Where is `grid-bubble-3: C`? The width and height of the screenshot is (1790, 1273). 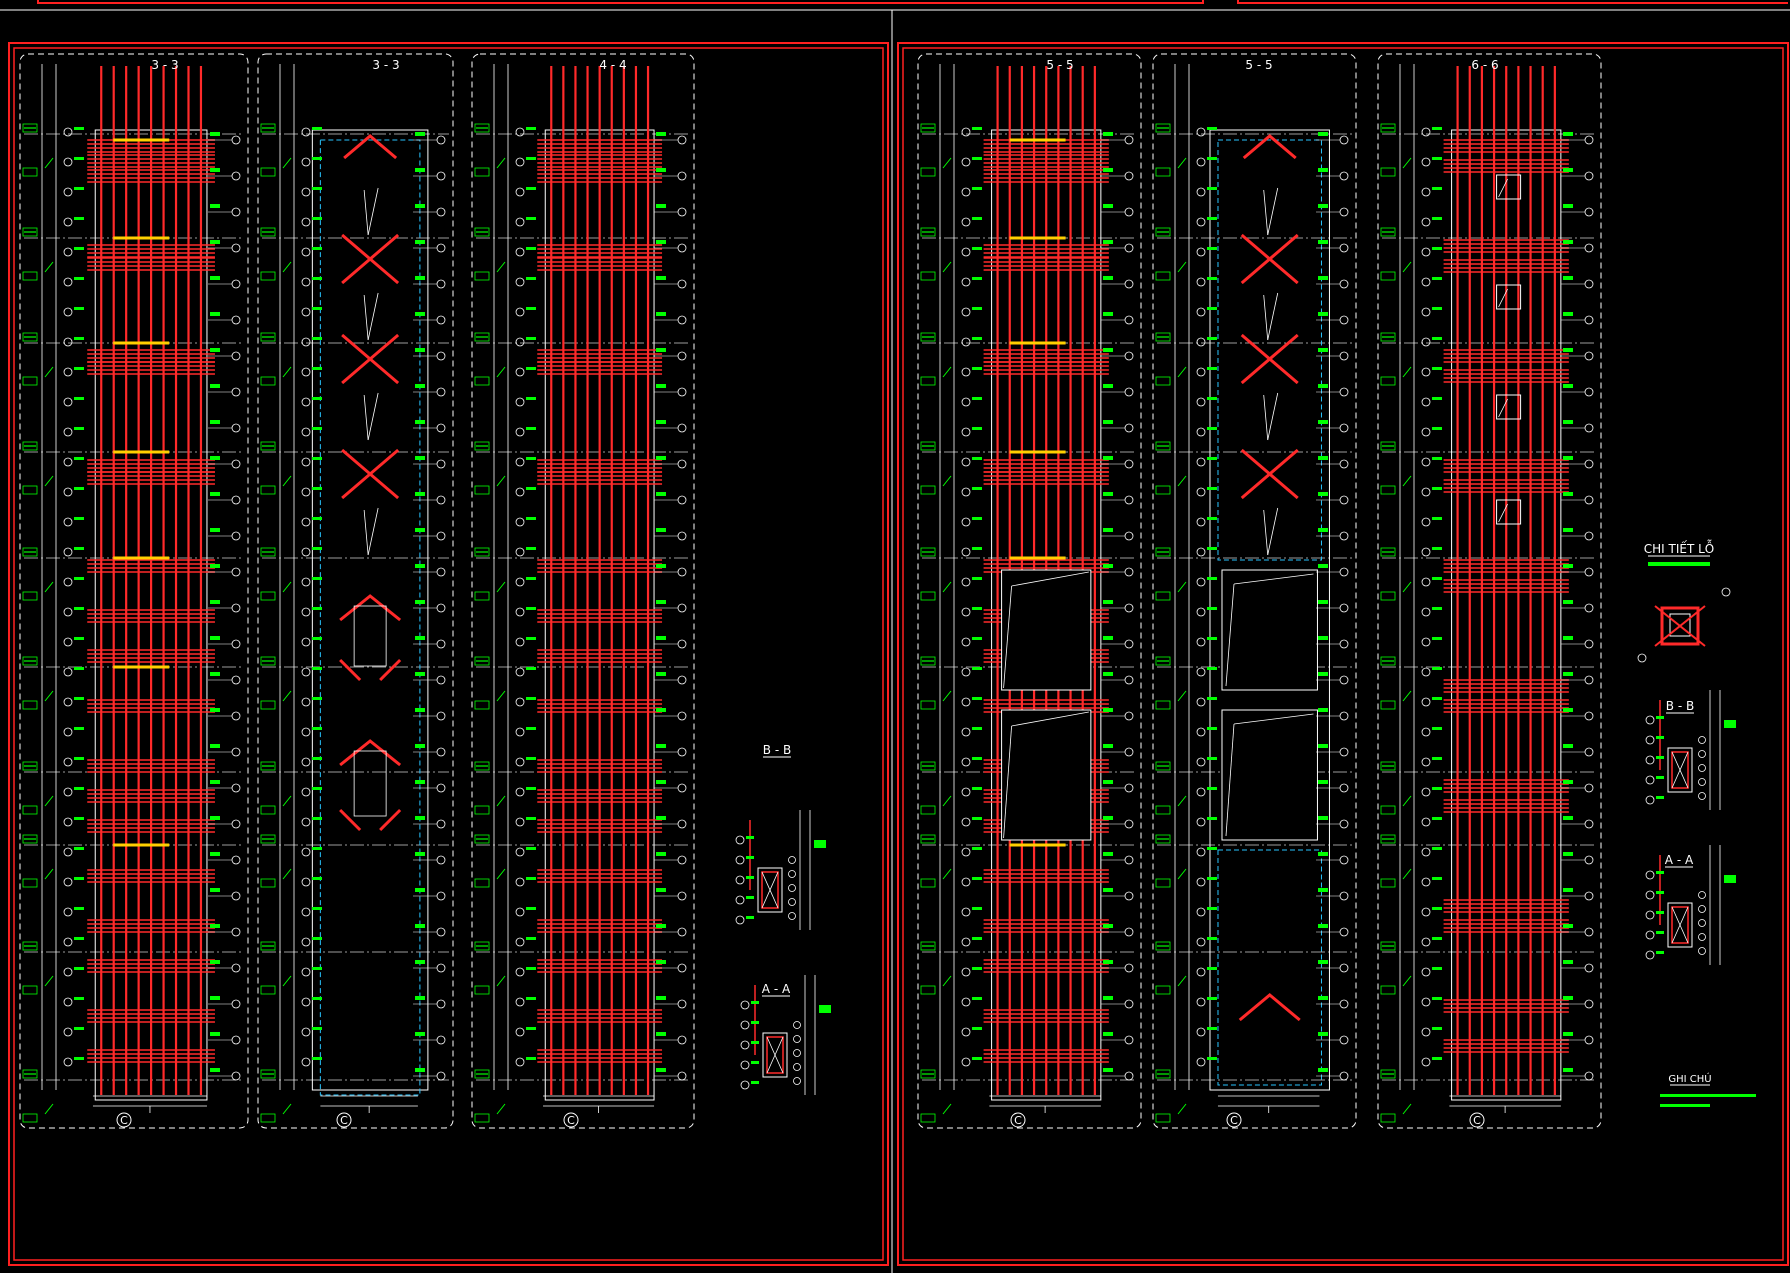 grid-bubble-3: C is located at coordinates (571, 1120).